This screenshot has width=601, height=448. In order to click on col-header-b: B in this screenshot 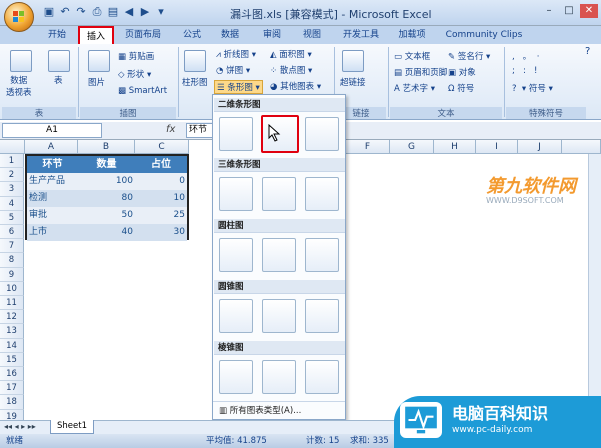, I will do `click(106, 147)`.